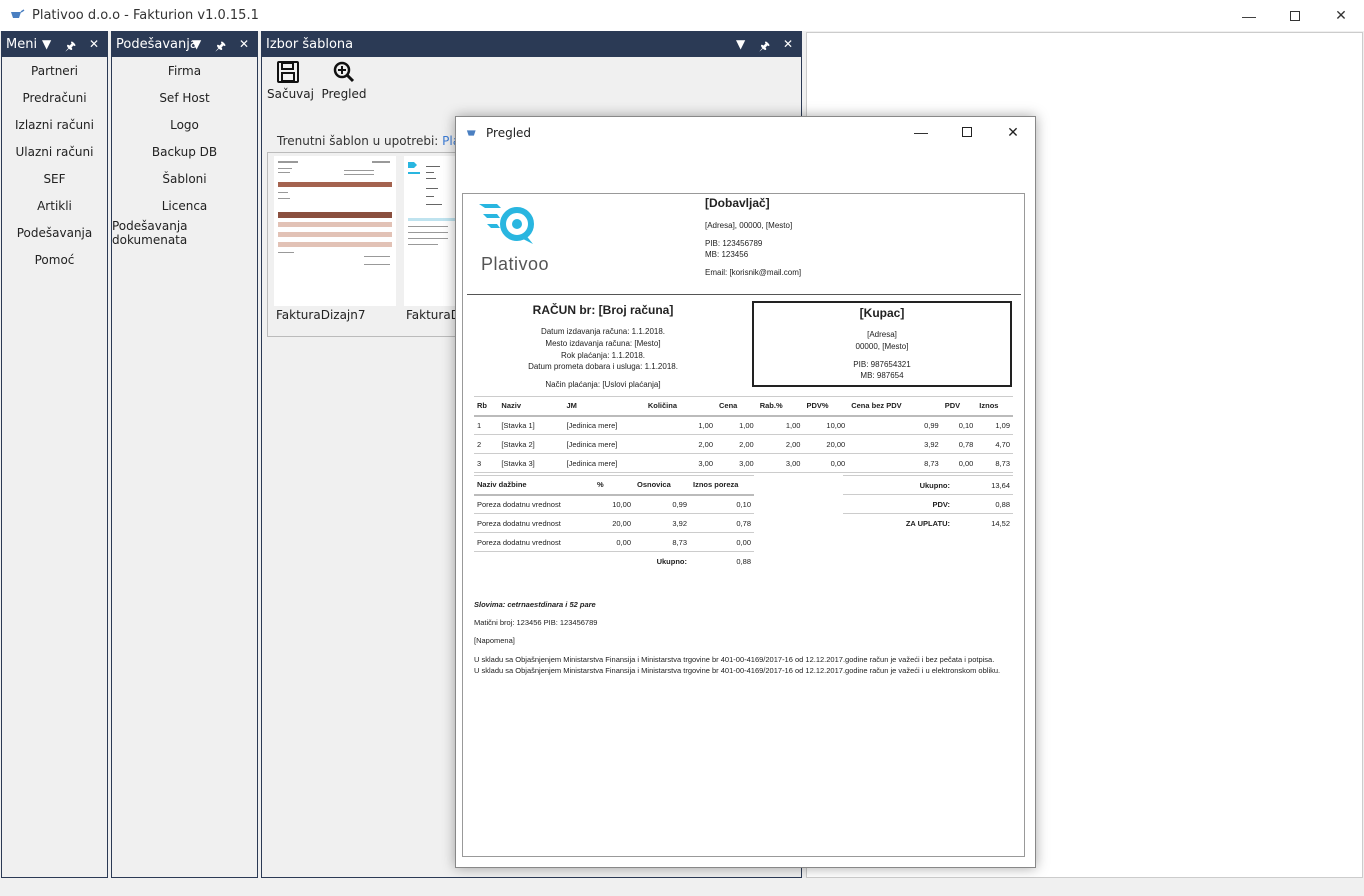 This screenshot has height=896, width=1364. I want to click on template-gallery: FakturaDizajn7 FakturaDi, so click(365, 244).